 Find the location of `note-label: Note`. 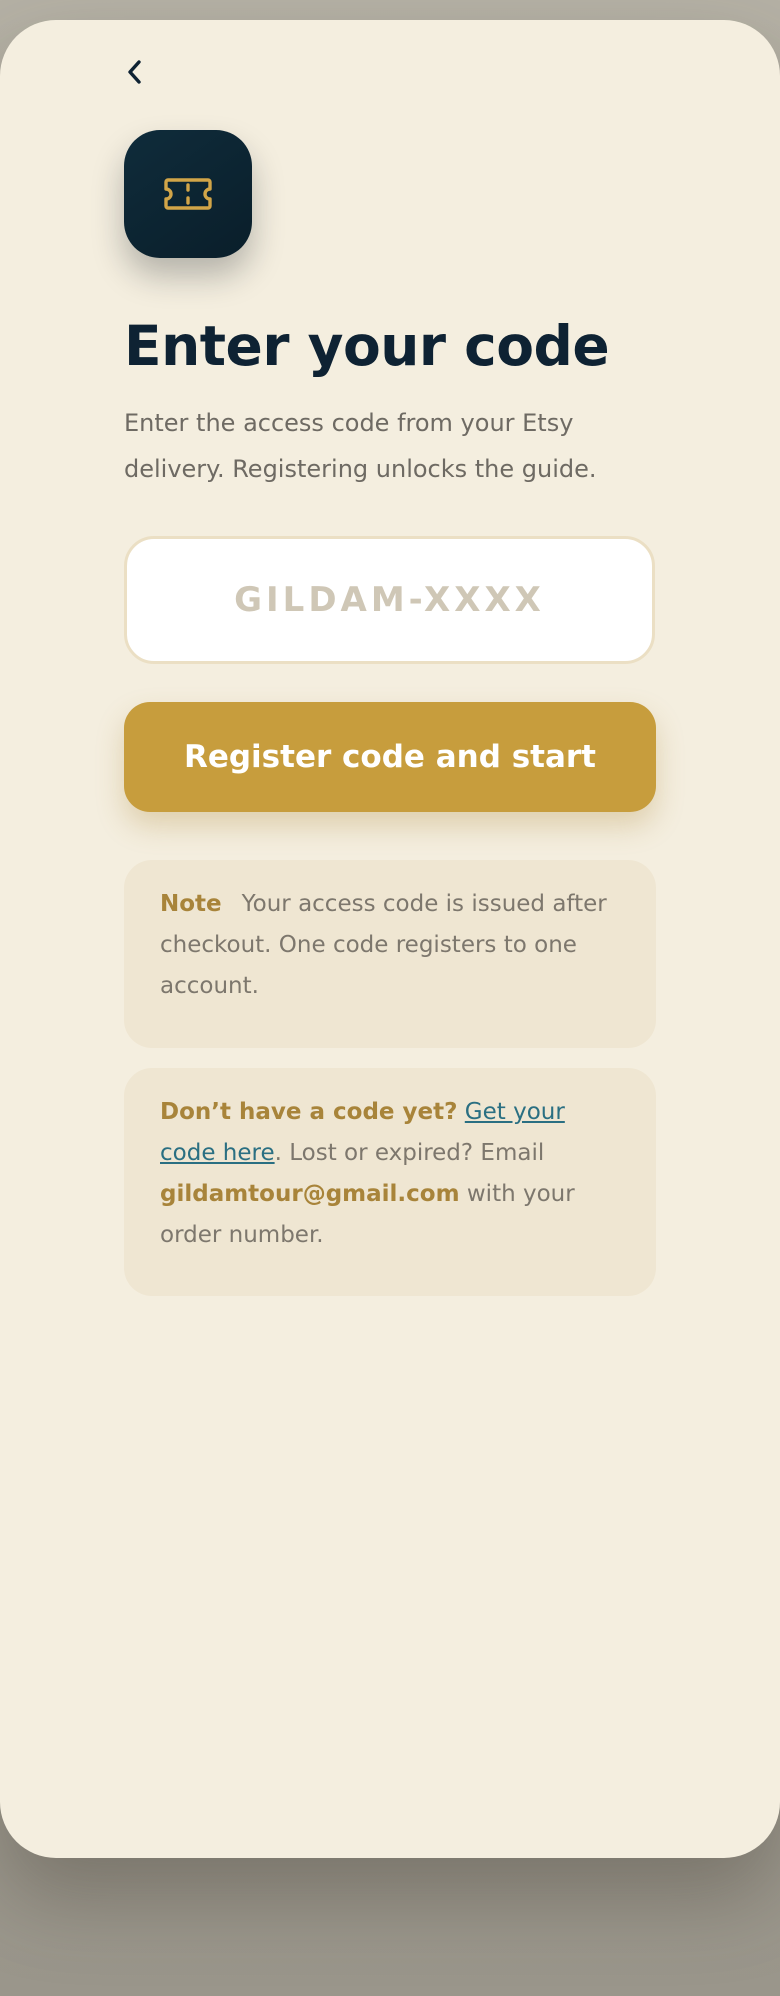

note-label: Note is located at coordinates (191, 904).